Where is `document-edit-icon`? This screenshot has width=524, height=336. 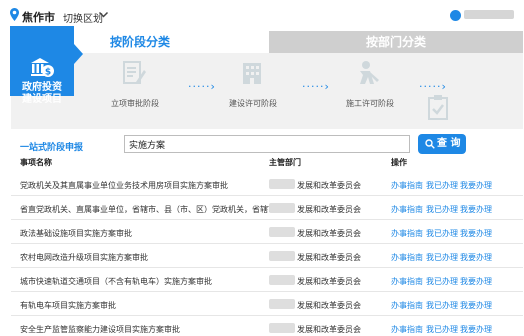
document-edit-icon is located at coordinates (134, 72).